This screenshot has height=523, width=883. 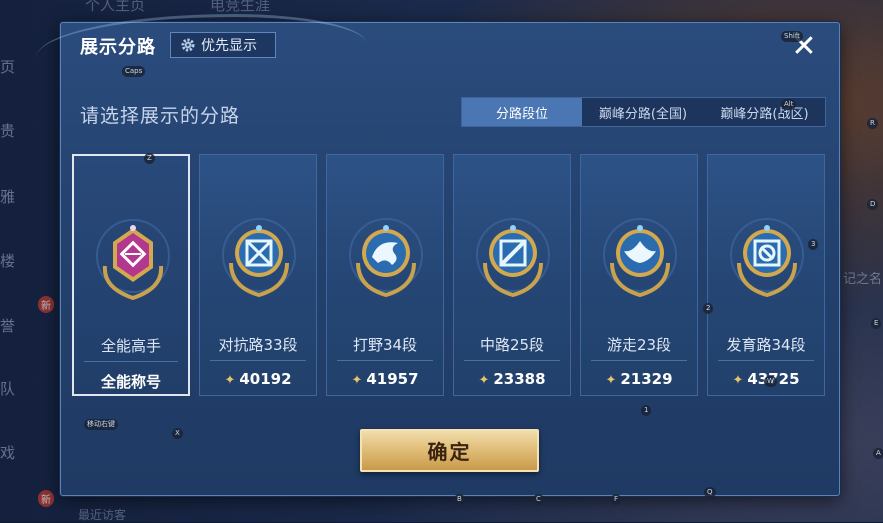 I want to click on lane-card-score: ✦ 23388, so click(x=512, y=379).